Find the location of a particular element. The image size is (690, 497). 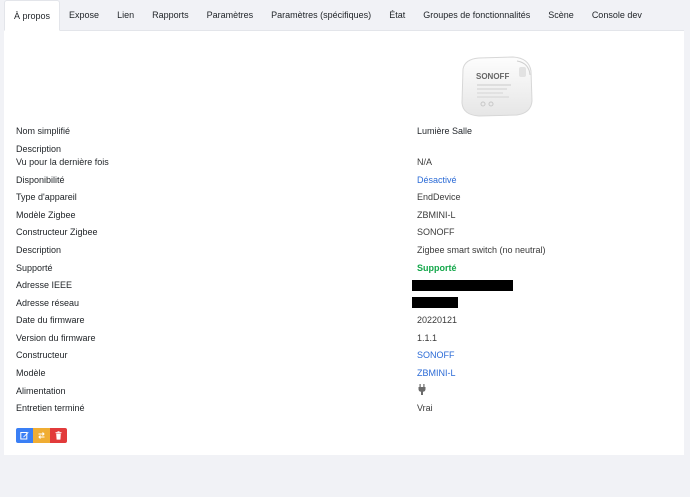

edit-icon is located at coordinates (24, 436).